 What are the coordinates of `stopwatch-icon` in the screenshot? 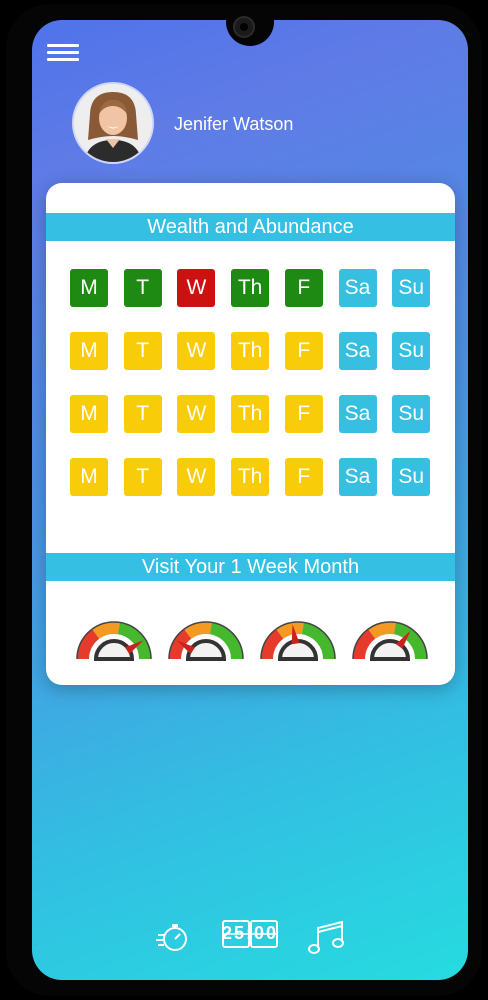 It's located at (173, 937).